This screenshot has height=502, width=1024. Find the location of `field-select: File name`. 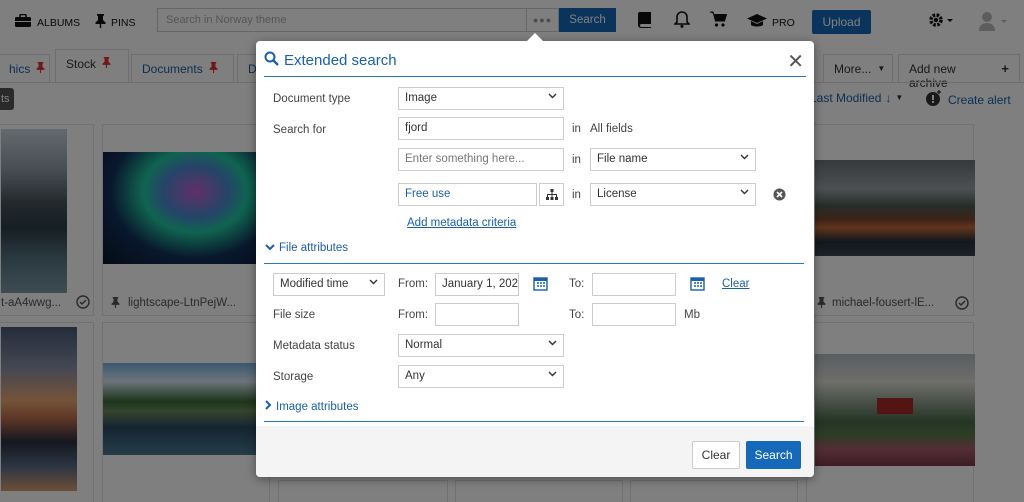

field-select: File name is located at coordinates (673, 159).